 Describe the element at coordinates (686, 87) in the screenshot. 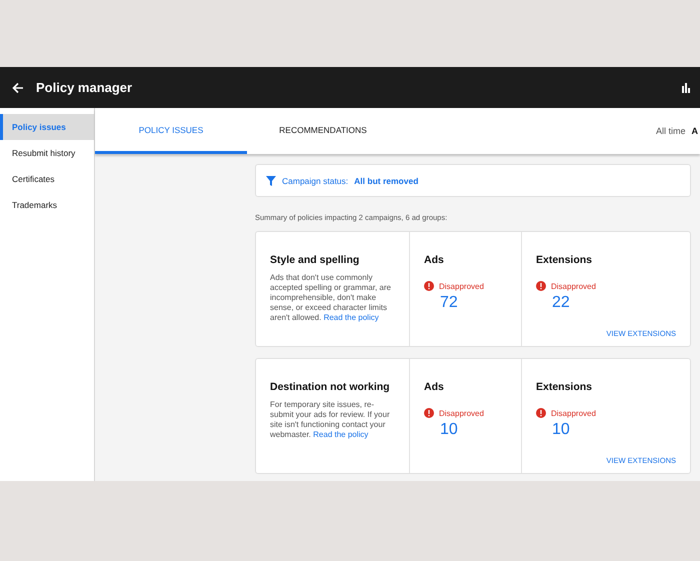

I see `chart-icon` at that location.